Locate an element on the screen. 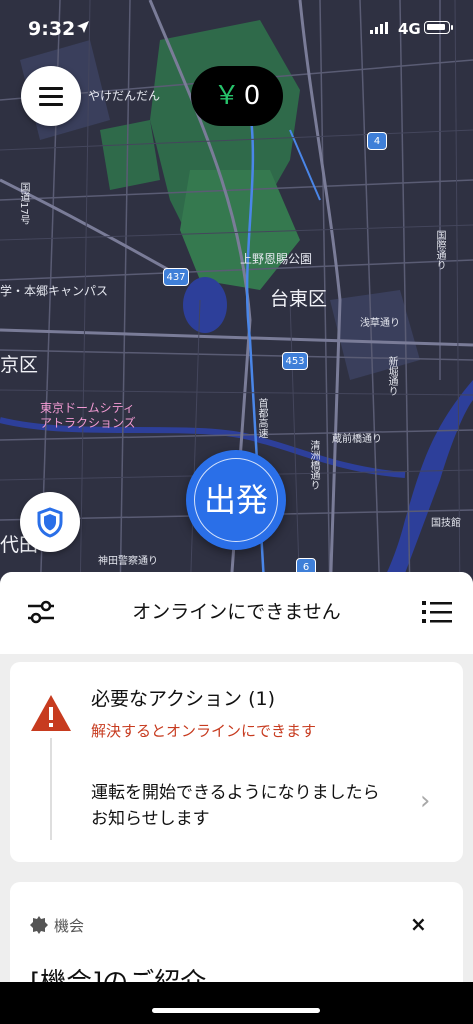 The height and width of the screenshot is (1024, 473). map-label-yanesen: やけだんだん is located at coordinates (124, 96).